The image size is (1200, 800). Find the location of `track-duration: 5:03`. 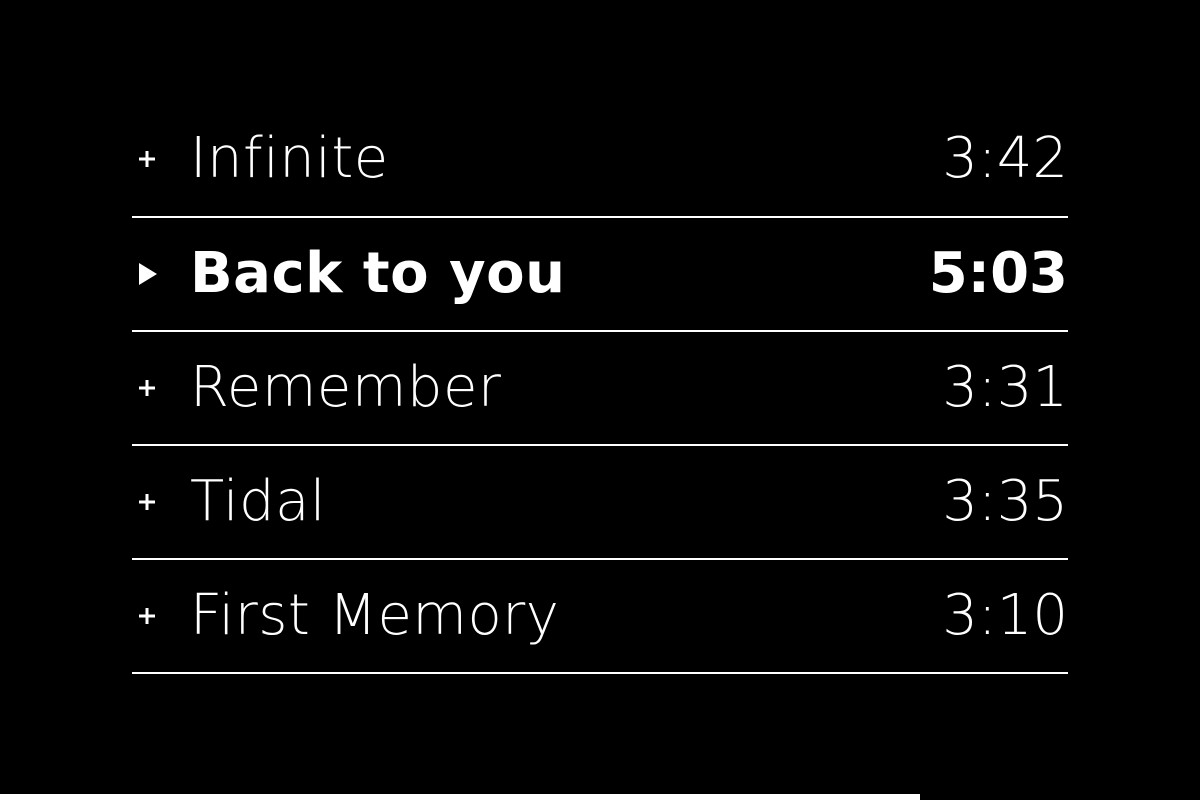

track-duration: 5:03 is located at coordinates (998, 273).